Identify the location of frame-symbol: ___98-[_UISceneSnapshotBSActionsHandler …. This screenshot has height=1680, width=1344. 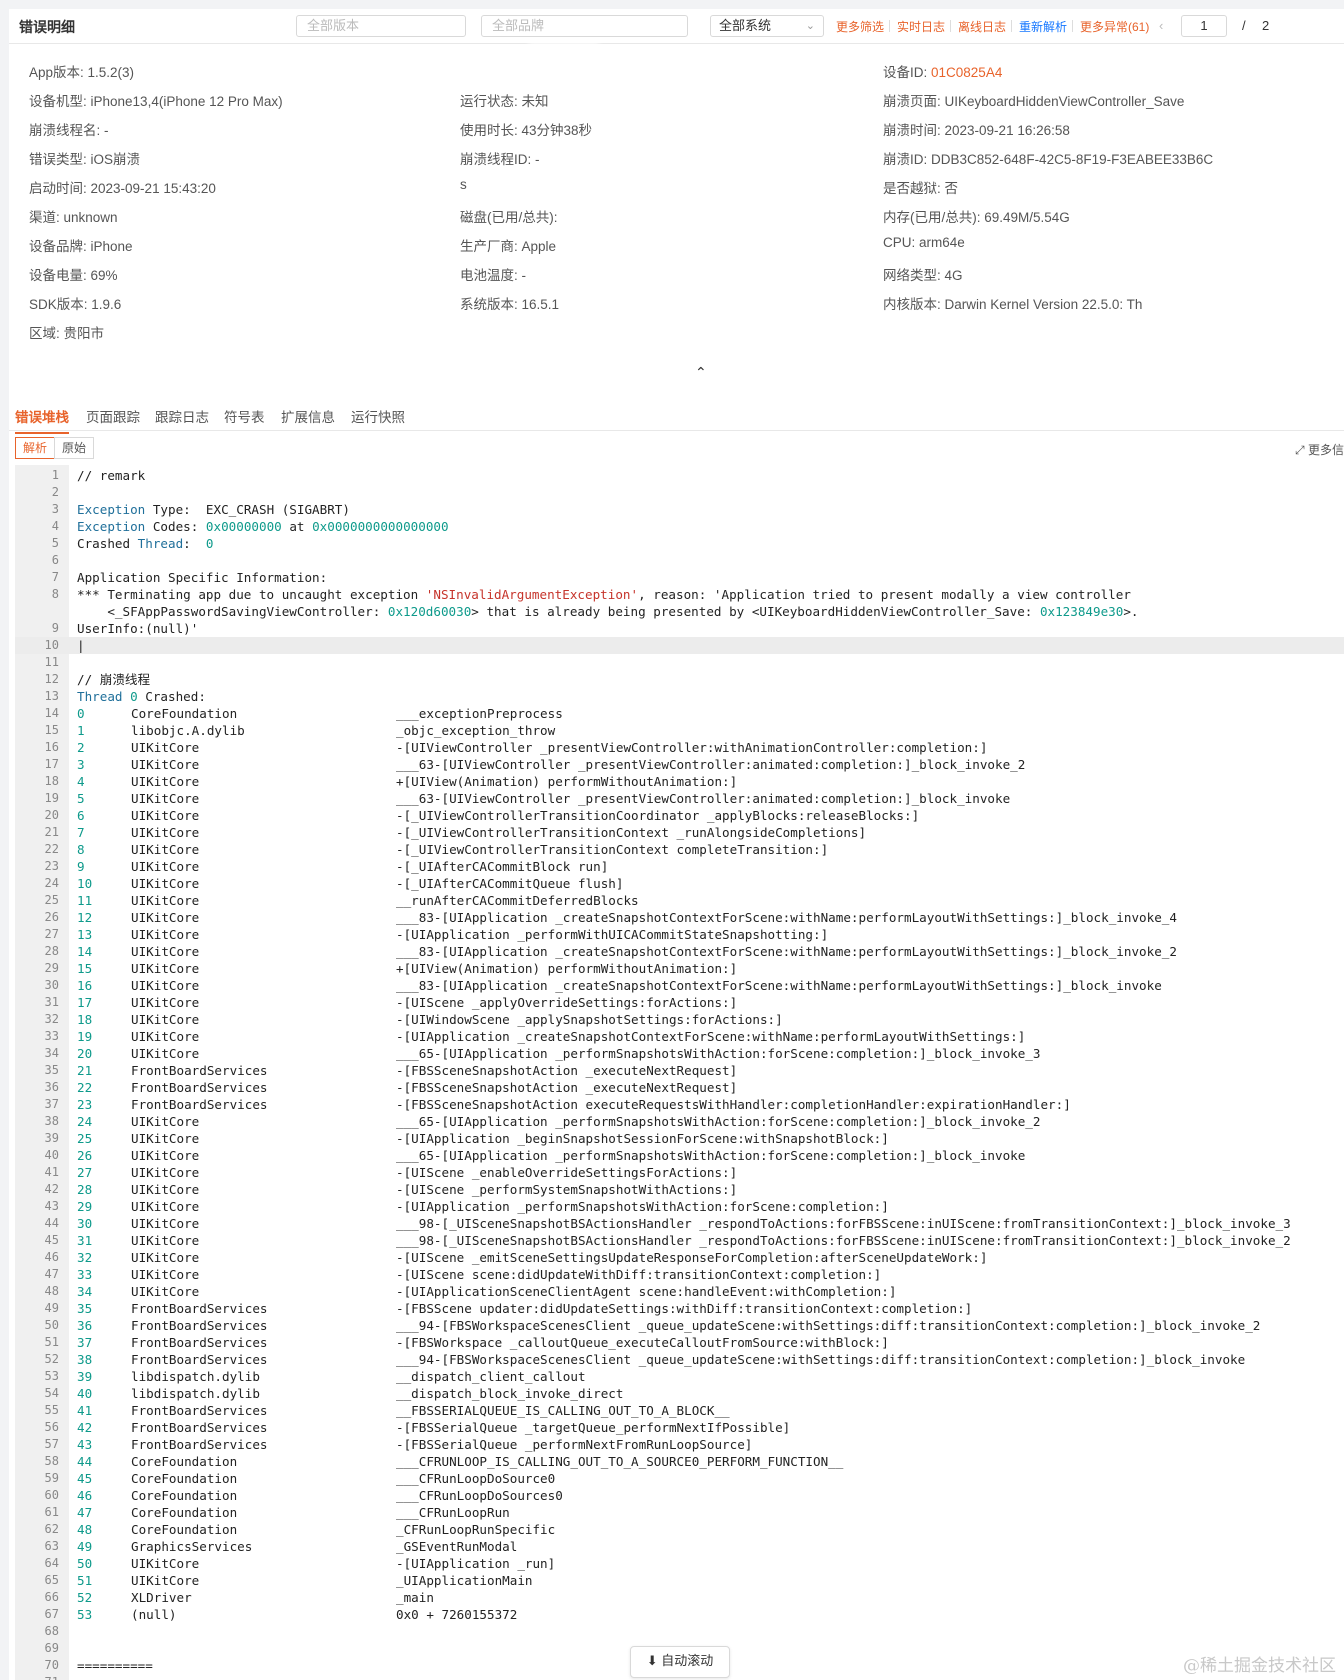
(843, 1240).